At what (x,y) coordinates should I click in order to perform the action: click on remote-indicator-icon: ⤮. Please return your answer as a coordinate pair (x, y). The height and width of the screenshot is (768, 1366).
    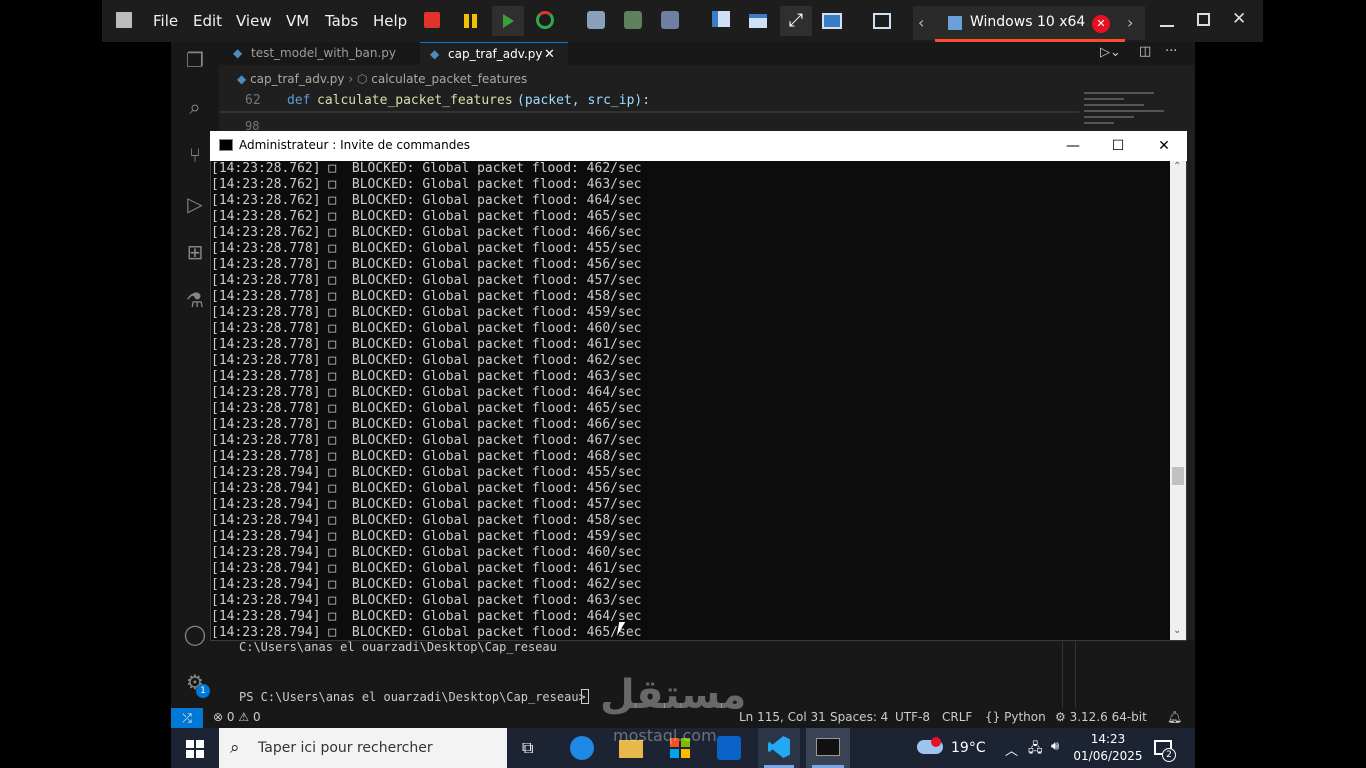
    Looking at the image, I should click on (187, 718).